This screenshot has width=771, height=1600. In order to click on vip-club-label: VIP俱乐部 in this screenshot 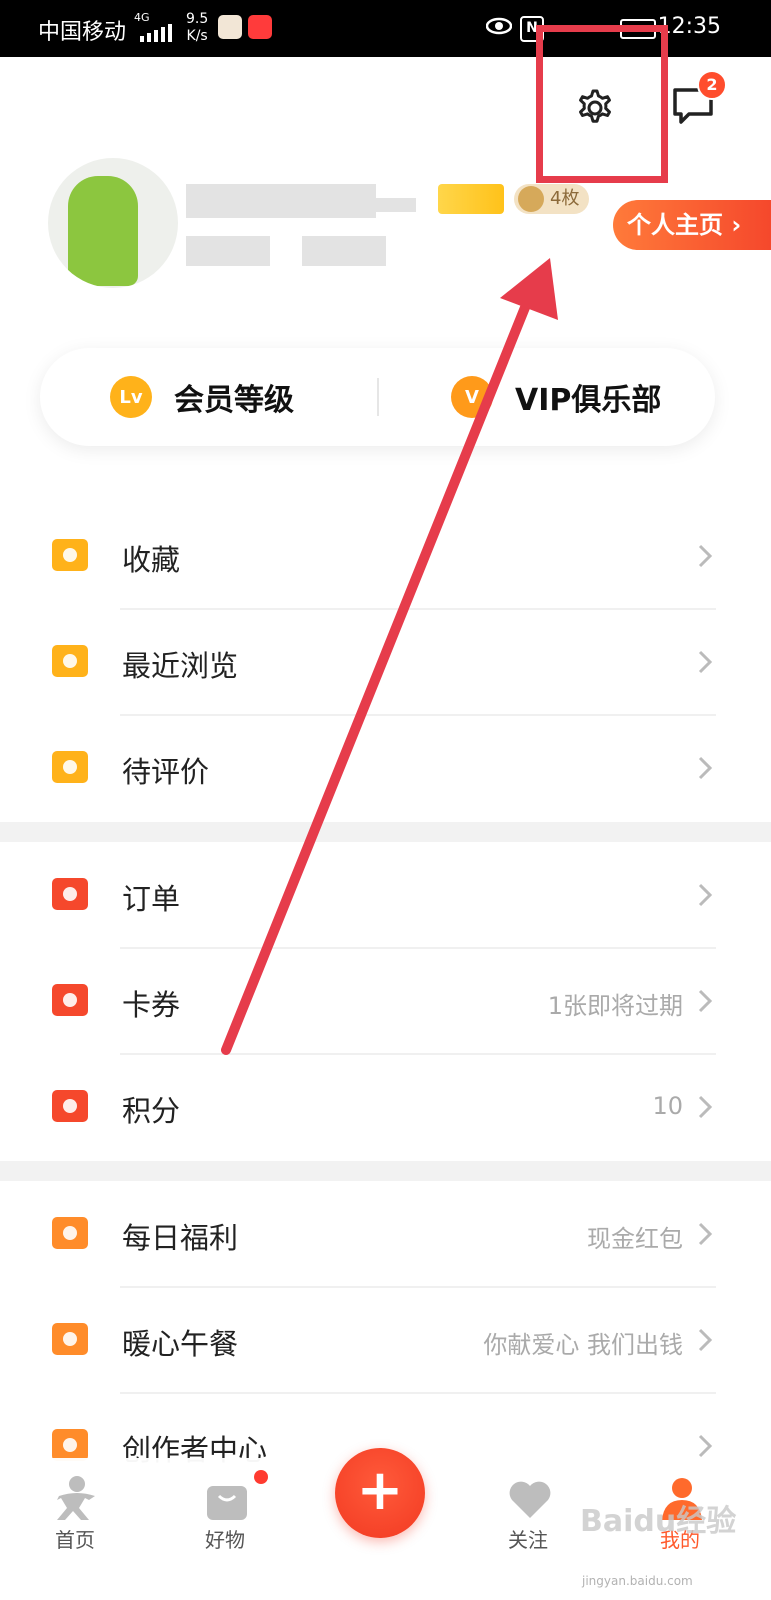, I will do `click(588, 400)`.